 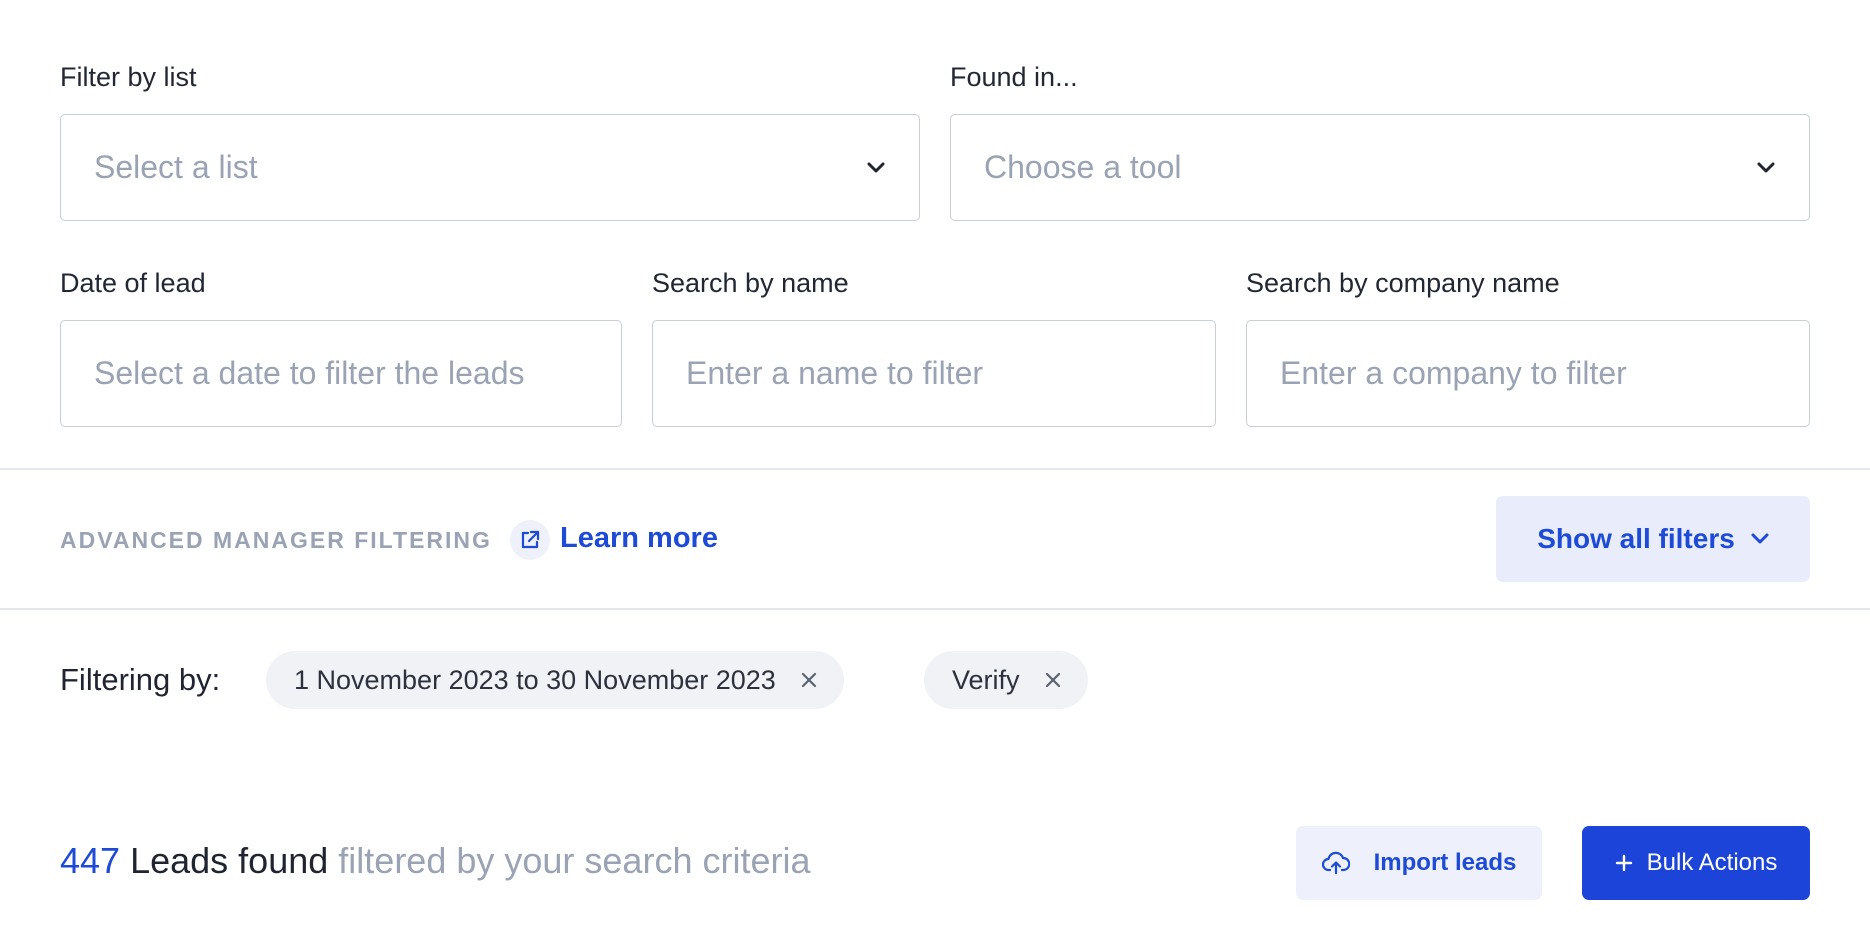 I want to click on date-input-placeholder: Select a date to filter the leads, so click(x=309, y=373).